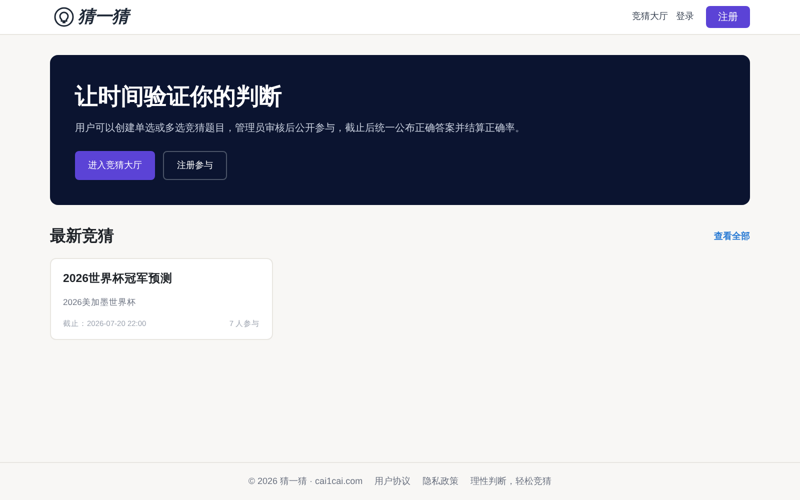  Describe the element at coordinates (732, 237) in the screenshot. I see `view-all-link: 查看全部` at that location.